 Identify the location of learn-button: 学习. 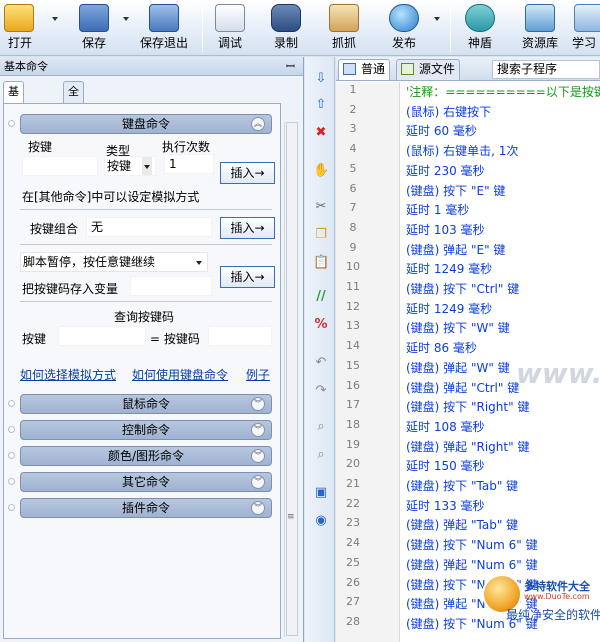
(585, 28).